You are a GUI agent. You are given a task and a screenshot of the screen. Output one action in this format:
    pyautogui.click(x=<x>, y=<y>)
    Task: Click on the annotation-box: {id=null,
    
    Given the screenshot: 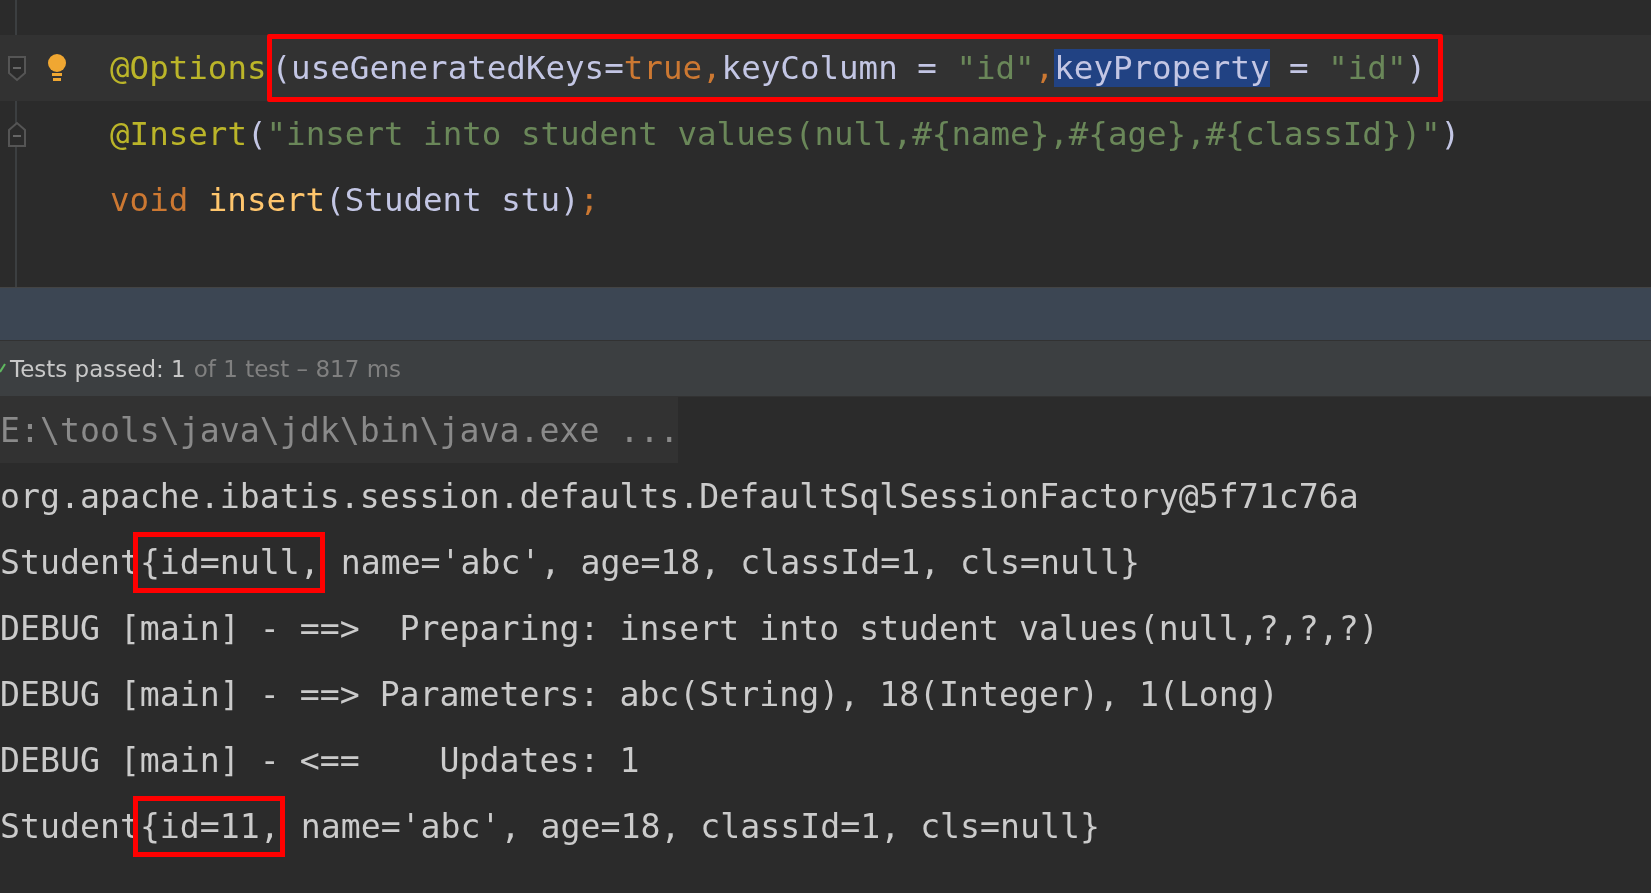 What is the action you would take?
    pyautogui.click(x=228, y=562)
    